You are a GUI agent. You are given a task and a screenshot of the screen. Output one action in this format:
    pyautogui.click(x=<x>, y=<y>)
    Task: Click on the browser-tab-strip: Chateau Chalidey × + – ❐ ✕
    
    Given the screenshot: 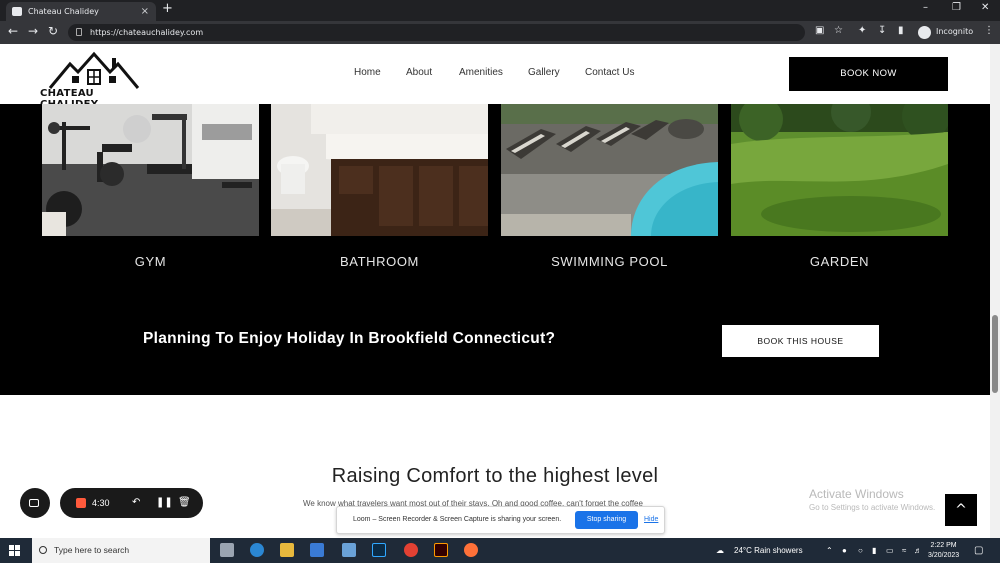 What is the action you would take?
    pyautogui.click(x=500, y=10)
    